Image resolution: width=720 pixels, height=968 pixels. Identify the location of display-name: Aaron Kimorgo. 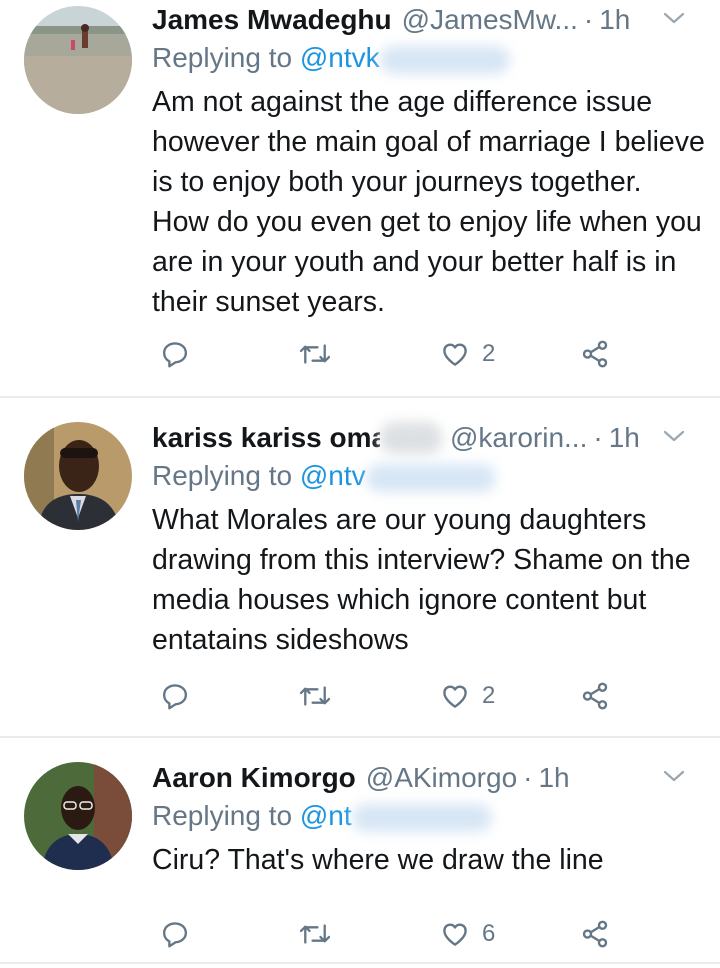
(254, 778).